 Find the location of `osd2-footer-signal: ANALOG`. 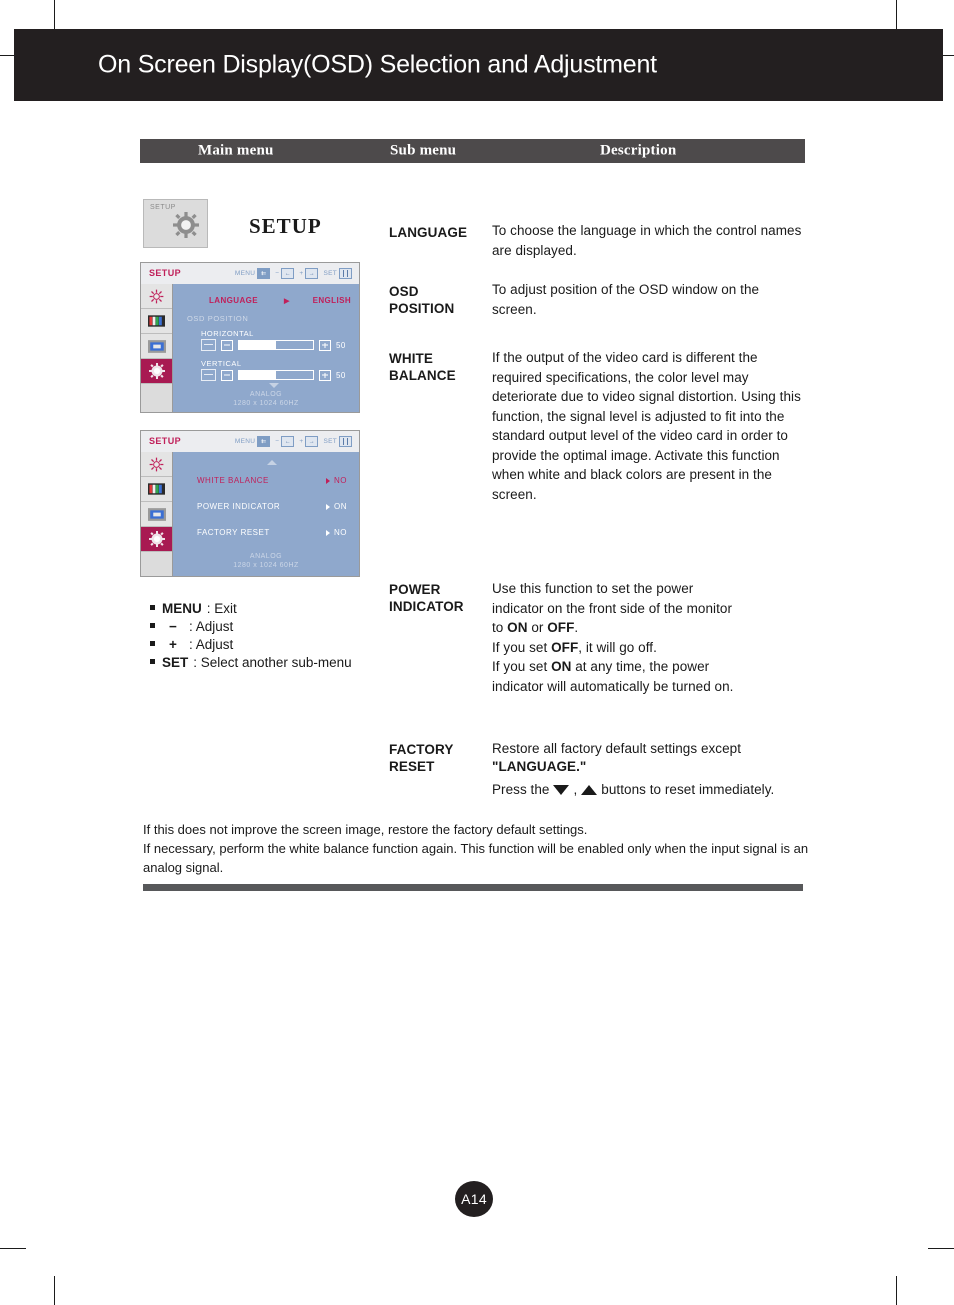

osd2-footer-signal: ANALOG is located at coordinates (266, 556).